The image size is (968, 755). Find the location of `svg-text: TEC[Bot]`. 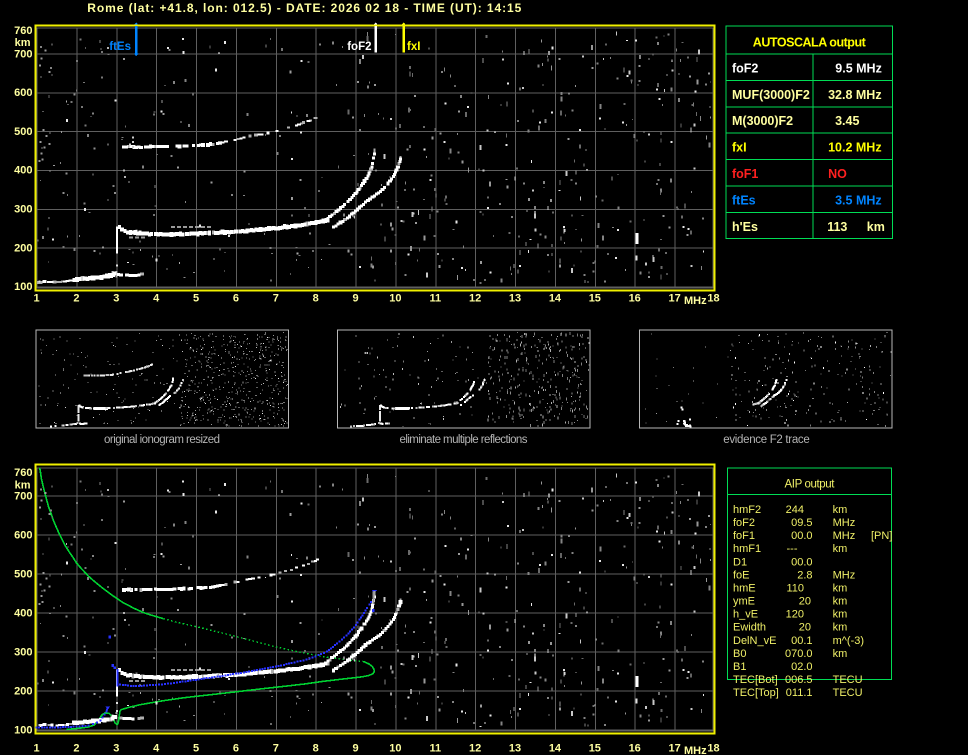

svg-text: TEC[Bot] is located at coordinates (755, 680).